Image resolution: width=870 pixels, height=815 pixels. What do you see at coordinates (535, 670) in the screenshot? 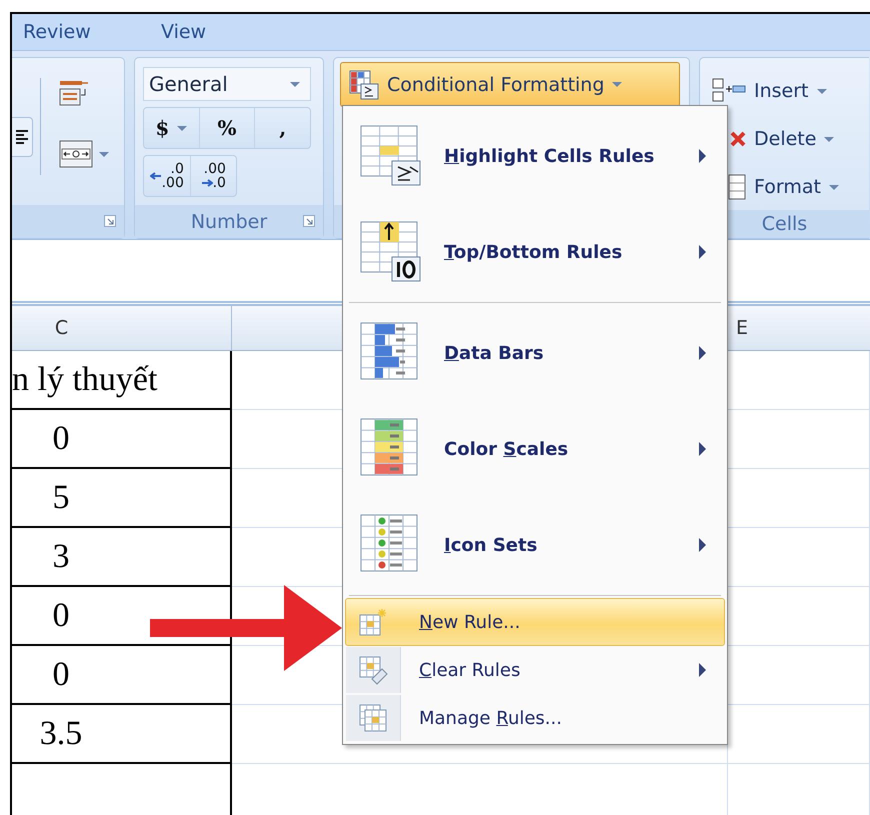
I see `menu-item: Clear Rules` at bounding box center [535, 670].